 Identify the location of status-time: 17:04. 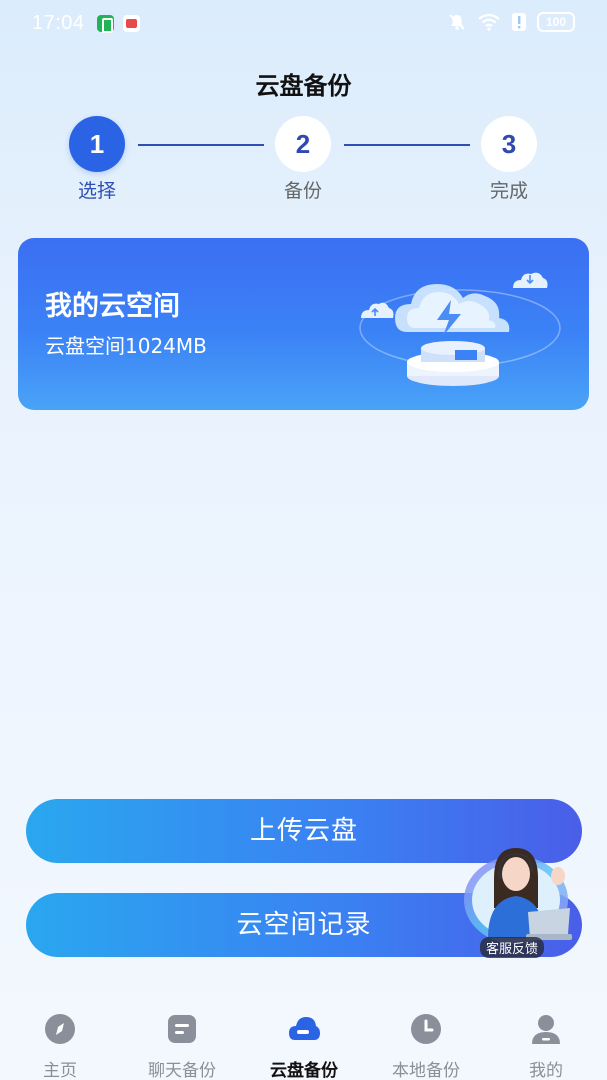
(58, 23).